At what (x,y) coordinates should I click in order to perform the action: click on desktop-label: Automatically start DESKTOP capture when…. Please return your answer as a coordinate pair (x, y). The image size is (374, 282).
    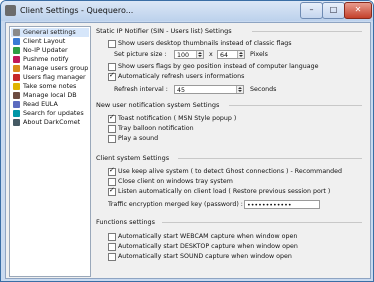
    Looking at the image, I should click on (208, 246).